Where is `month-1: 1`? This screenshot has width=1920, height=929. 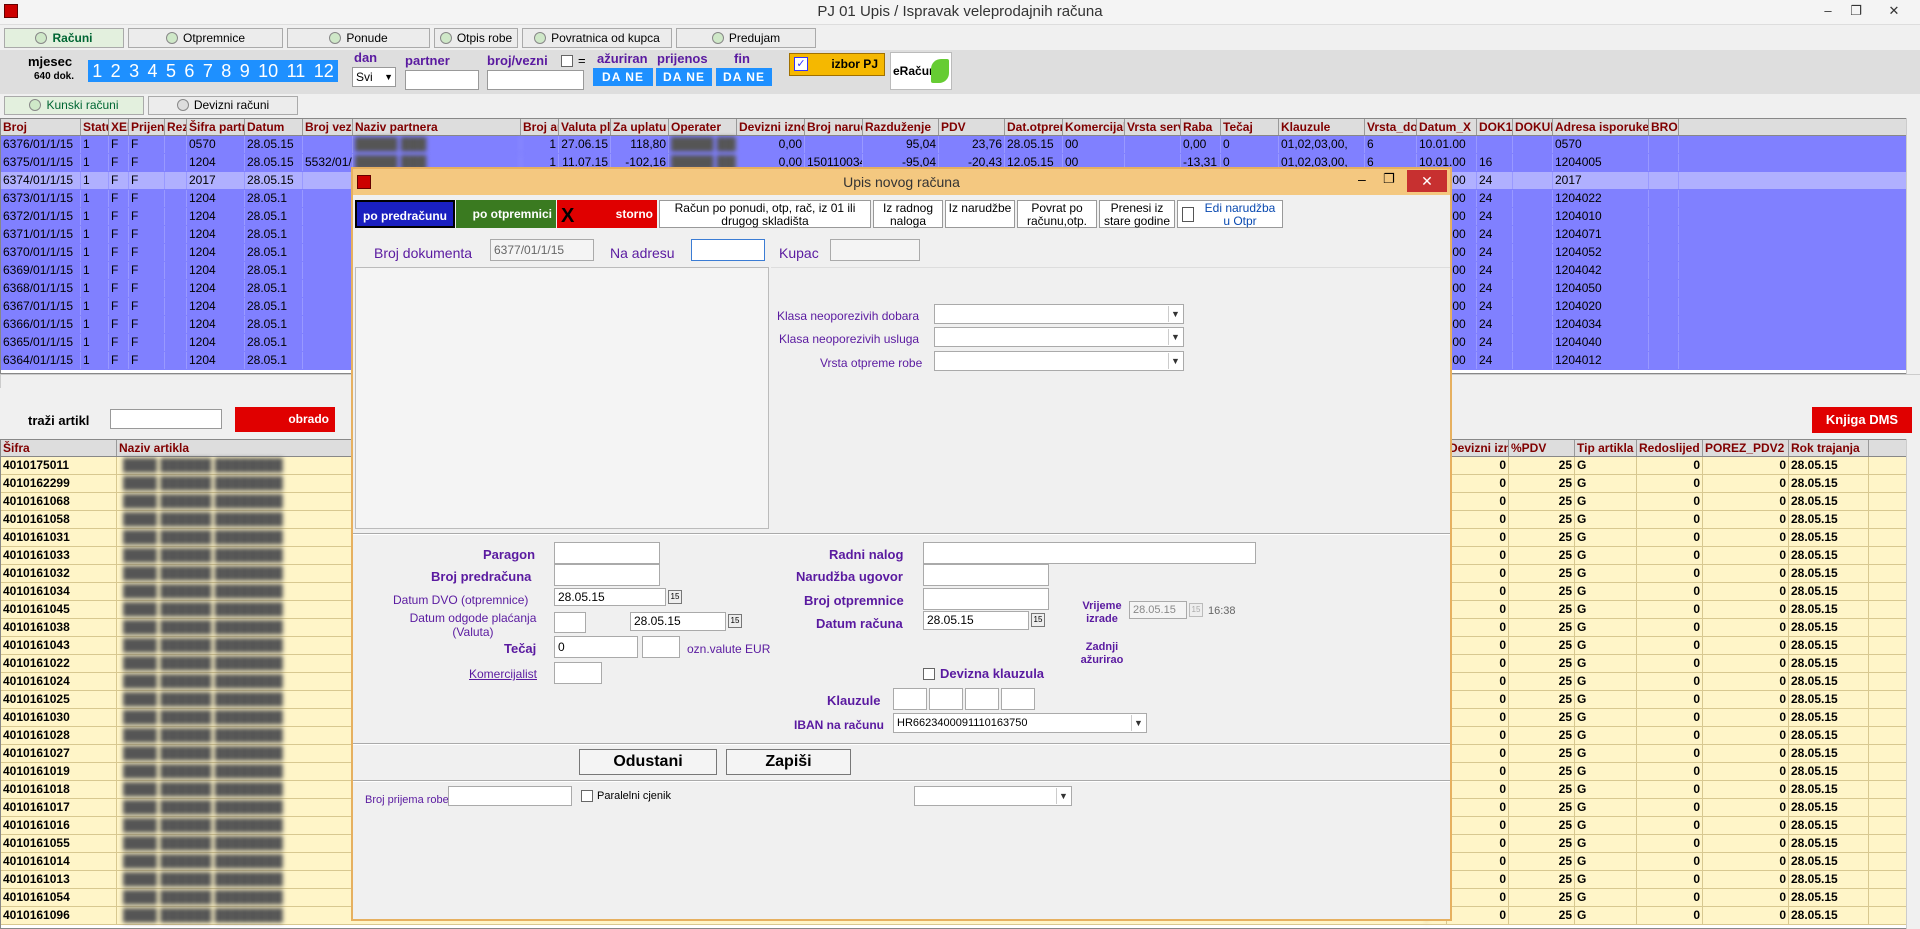 month-1: 1 is located at coordinates (97, 71).